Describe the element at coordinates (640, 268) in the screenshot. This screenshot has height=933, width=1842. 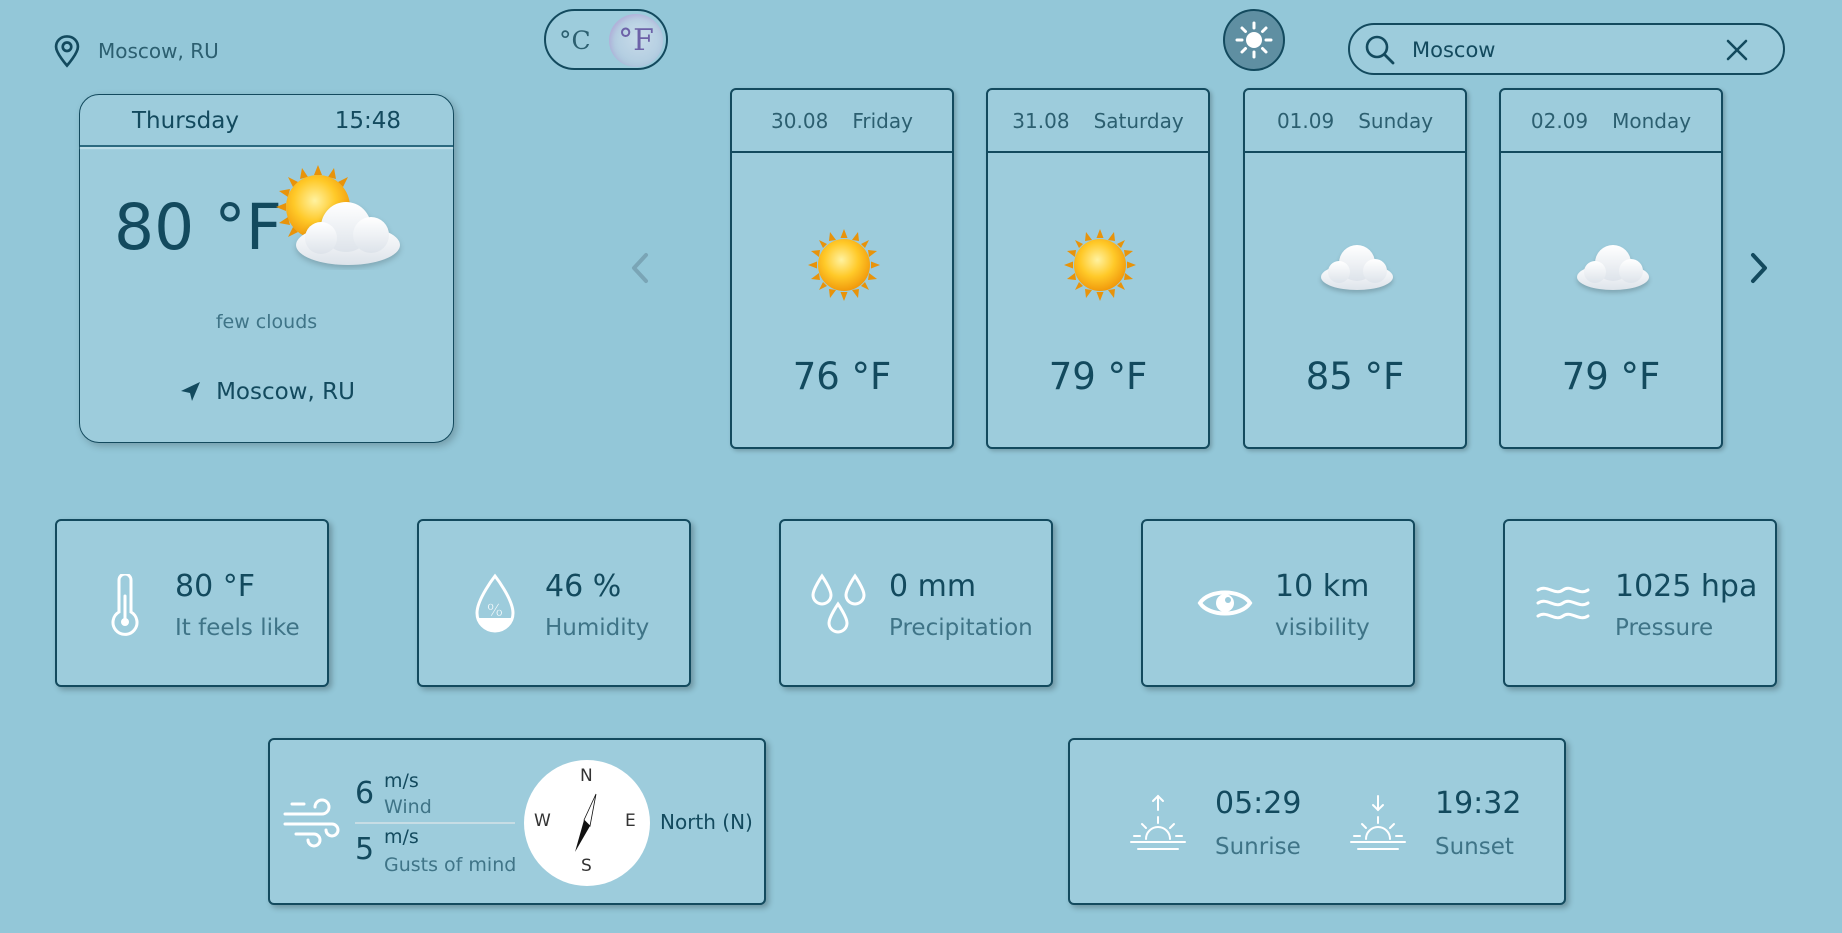
I see `chevron-left-icon` at that location.